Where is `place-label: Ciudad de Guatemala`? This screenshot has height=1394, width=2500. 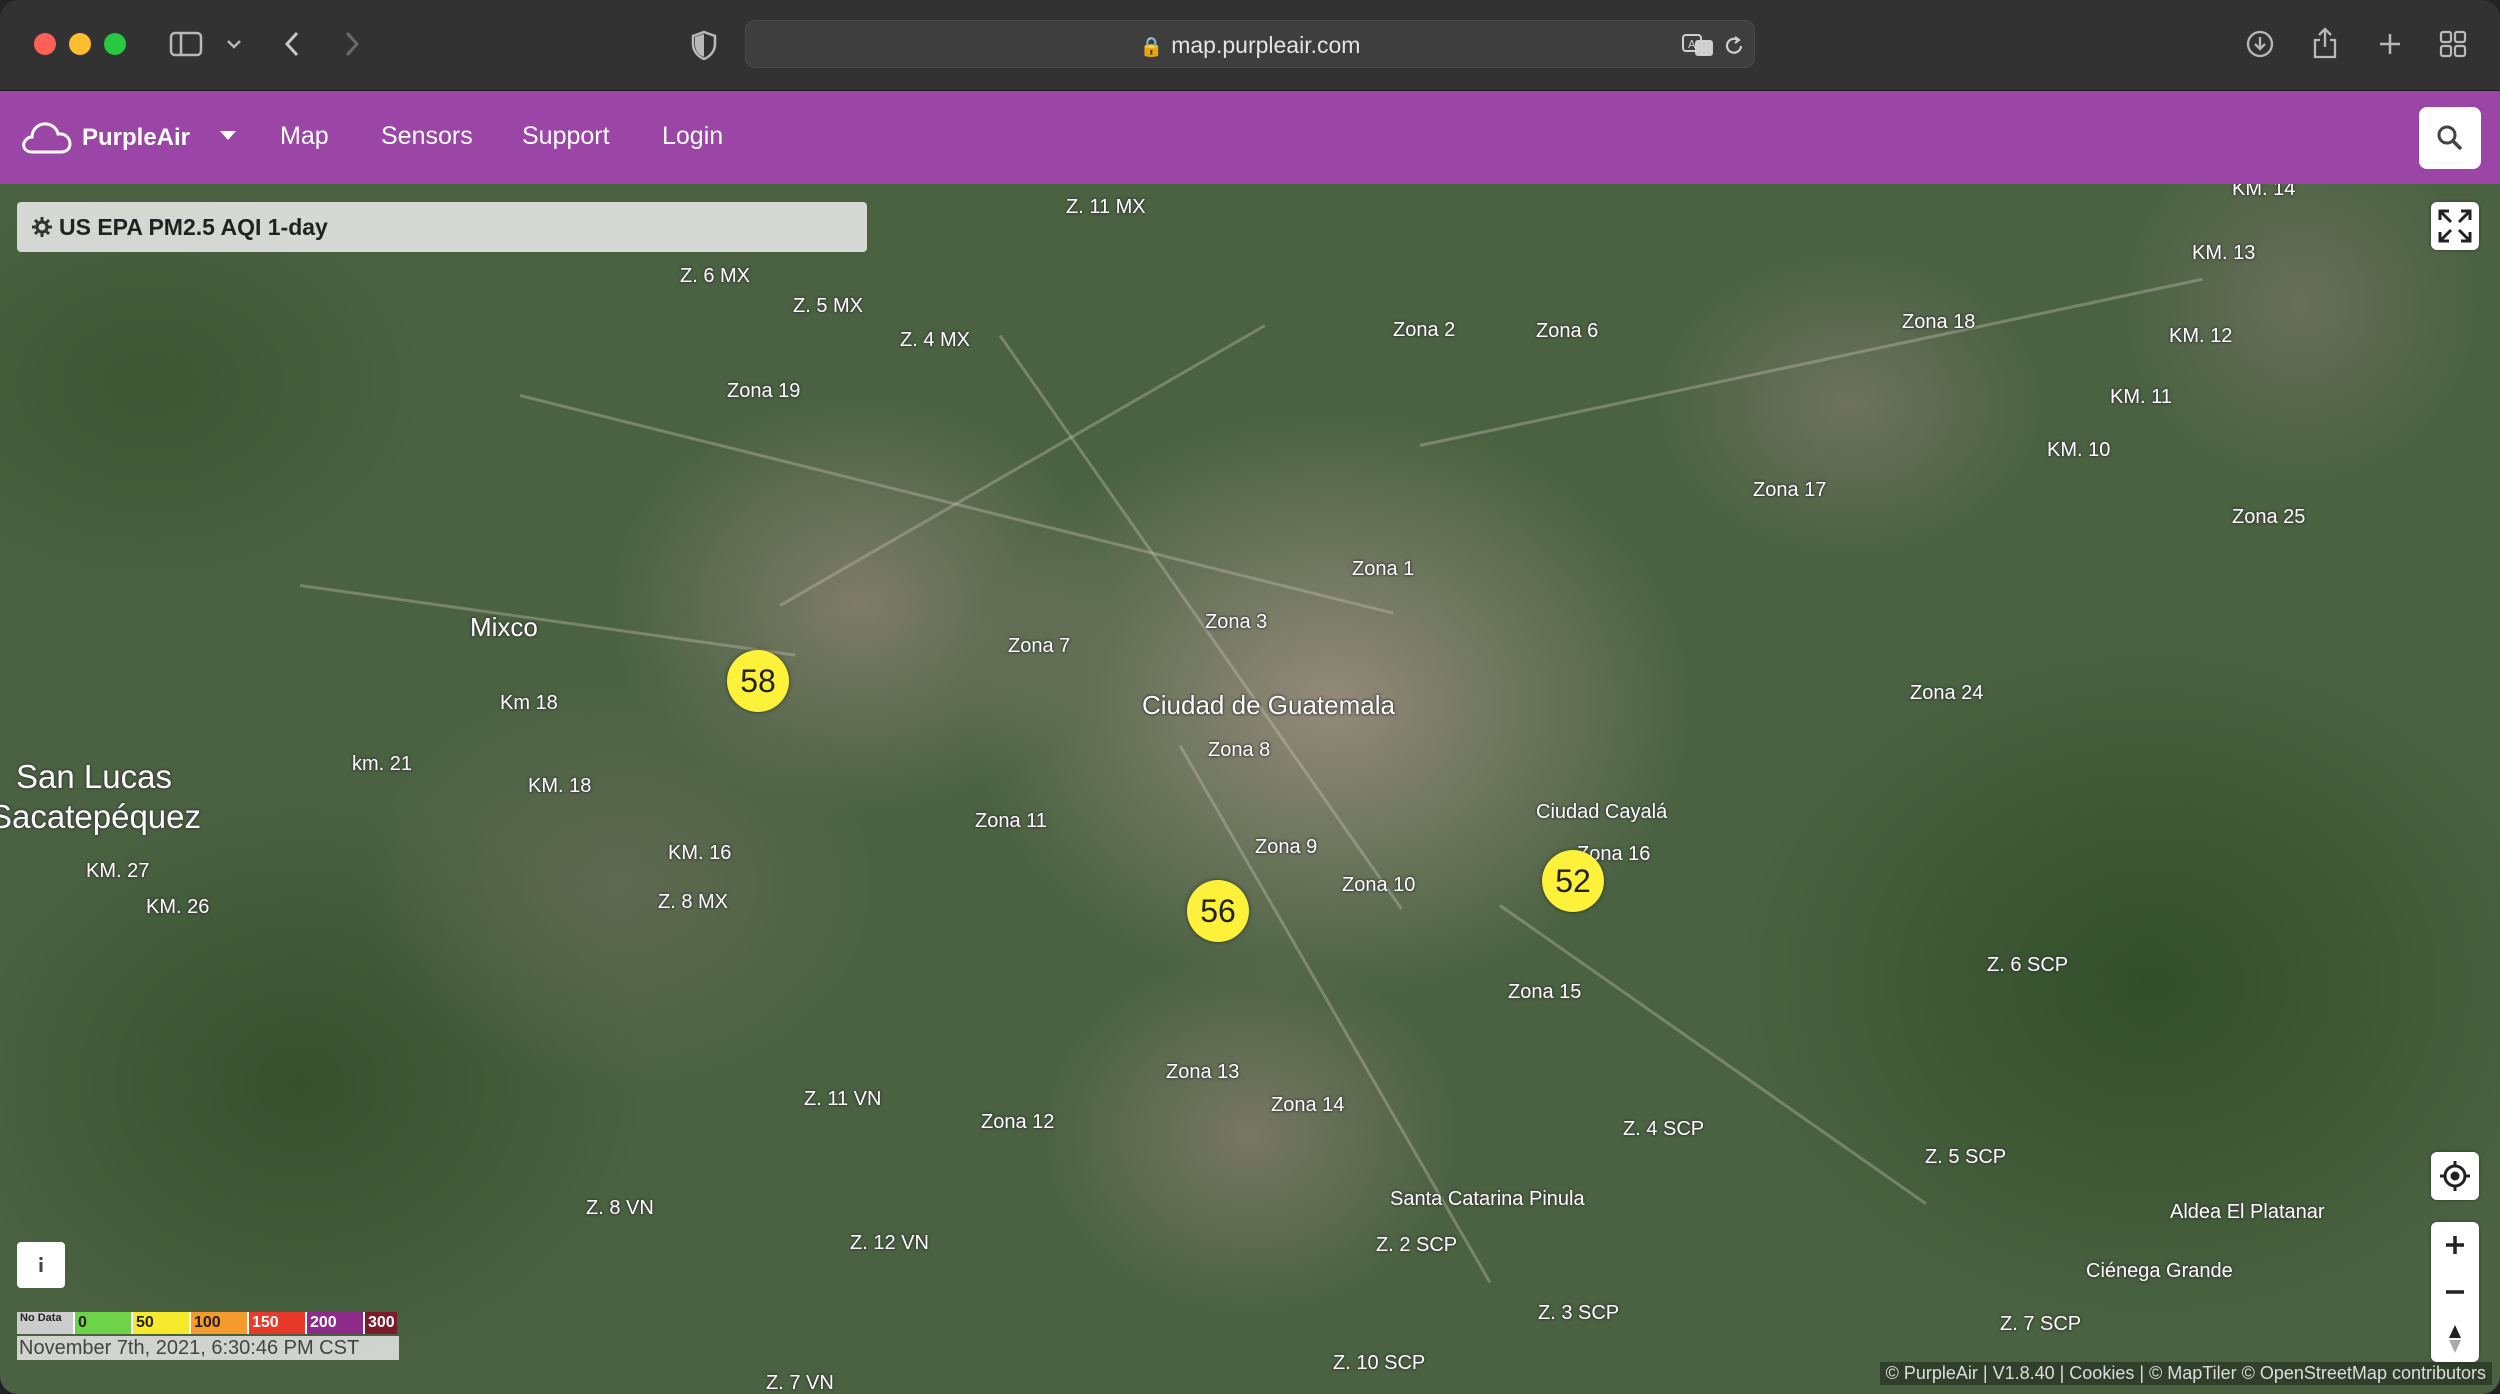 place-label: Ciudad de Guatemala is located at coordinates (1268, 705).